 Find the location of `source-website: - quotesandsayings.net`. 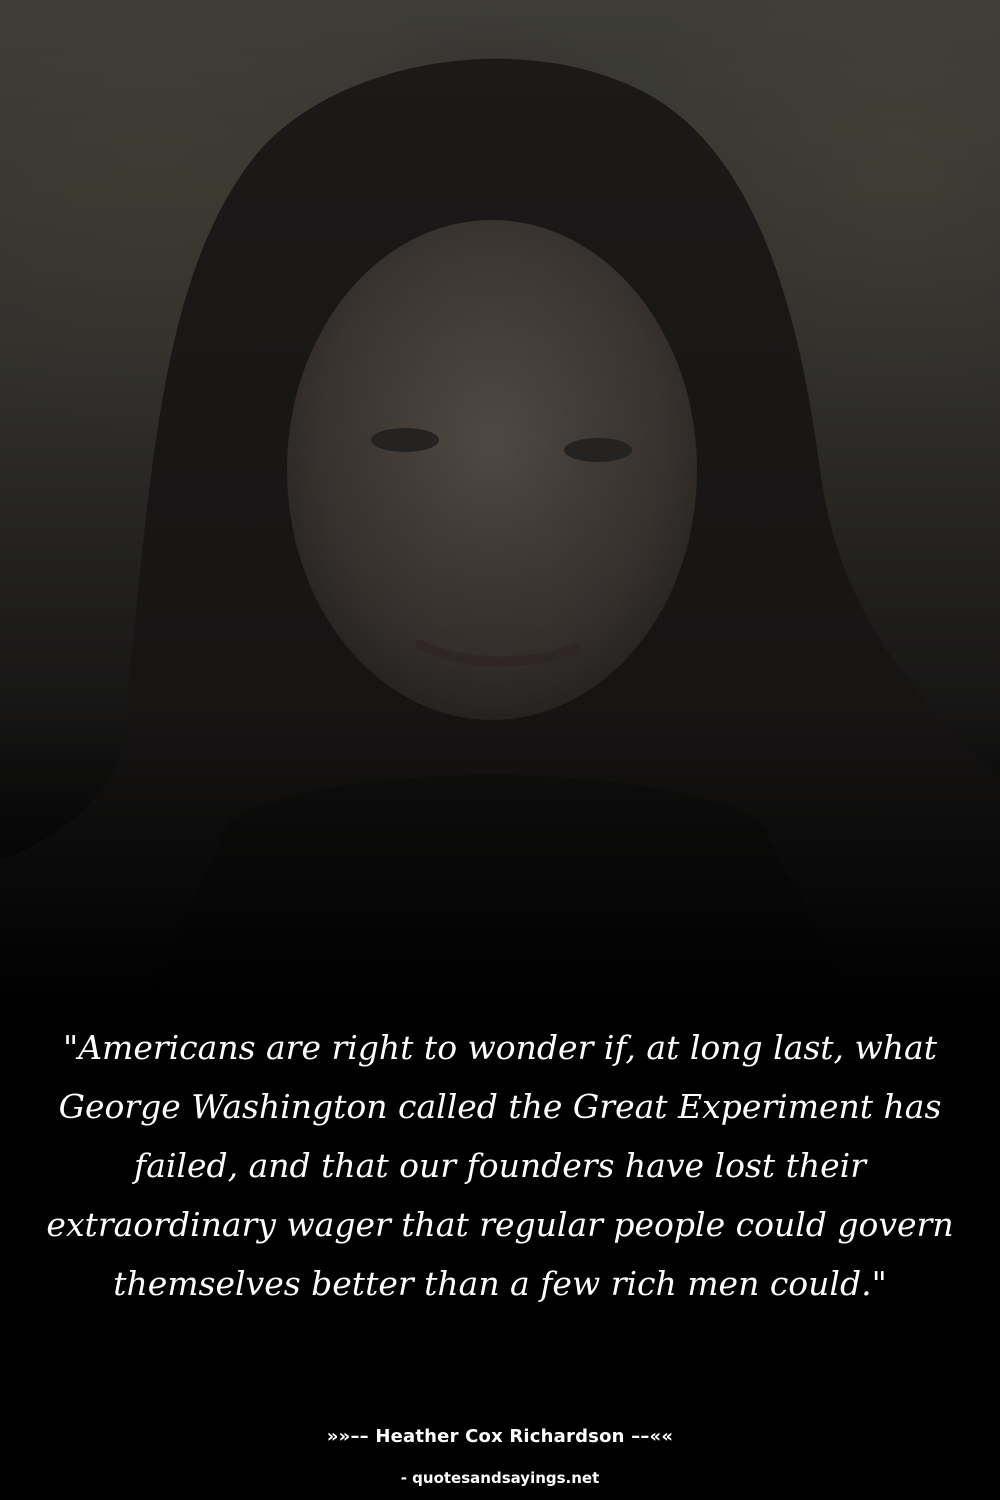

source-website: - quotesandsayings.net is located at coordinates (500, 1478).